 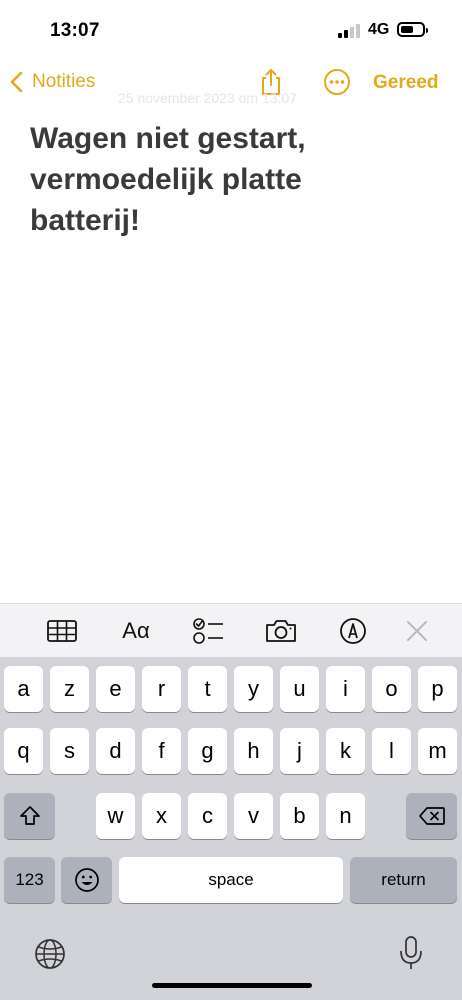 I want to click on note-title-line: vermoedelijk platte, so click(x=166, y=179).